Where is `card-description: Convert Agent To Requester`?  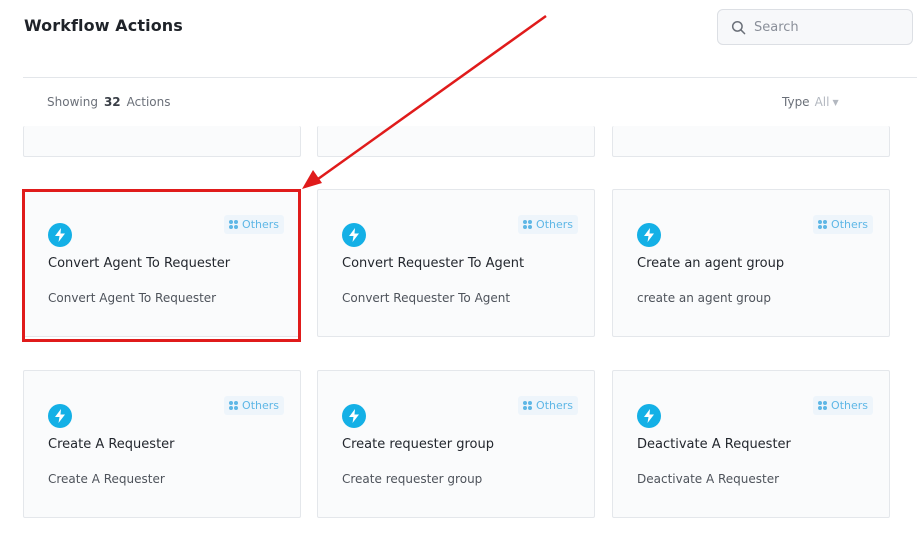
card-description: Convert Agent To Requester is located at coordinates (132, 298).